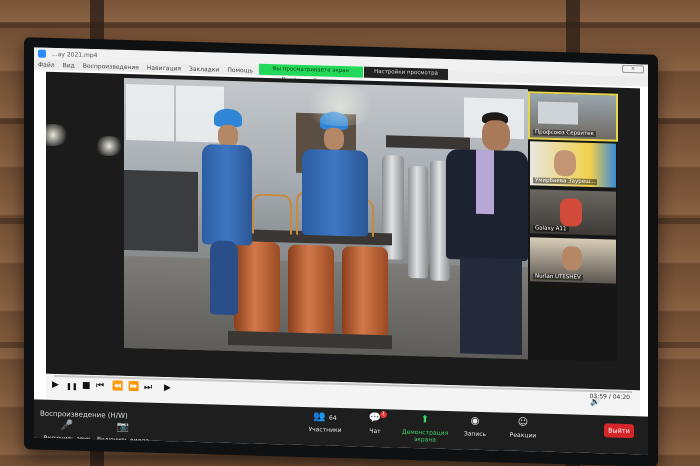 Image resolution: width=700 pixels, height=466 pixels. I want to click on previous-icon: ⏮, so click(100, 386).